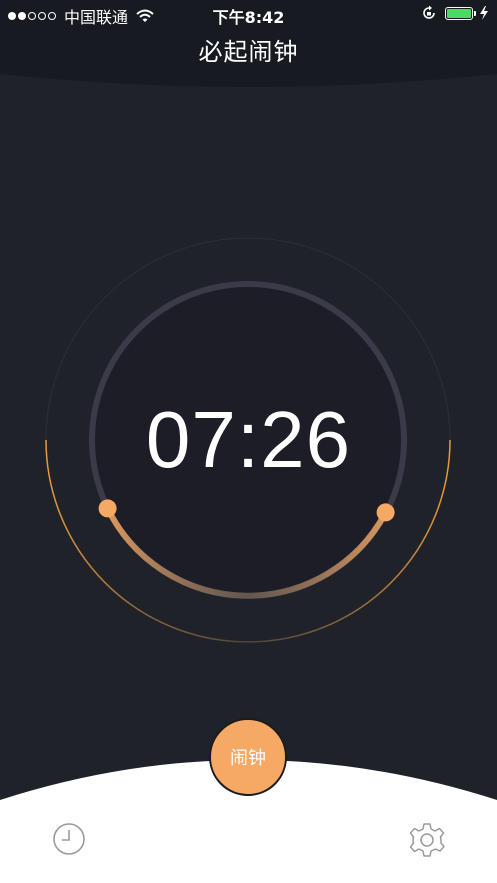  What do you see at coordinates (248, 757) in the screenshot?
I see `alarm-button: 闹钟` at bounding box center [248, 757].